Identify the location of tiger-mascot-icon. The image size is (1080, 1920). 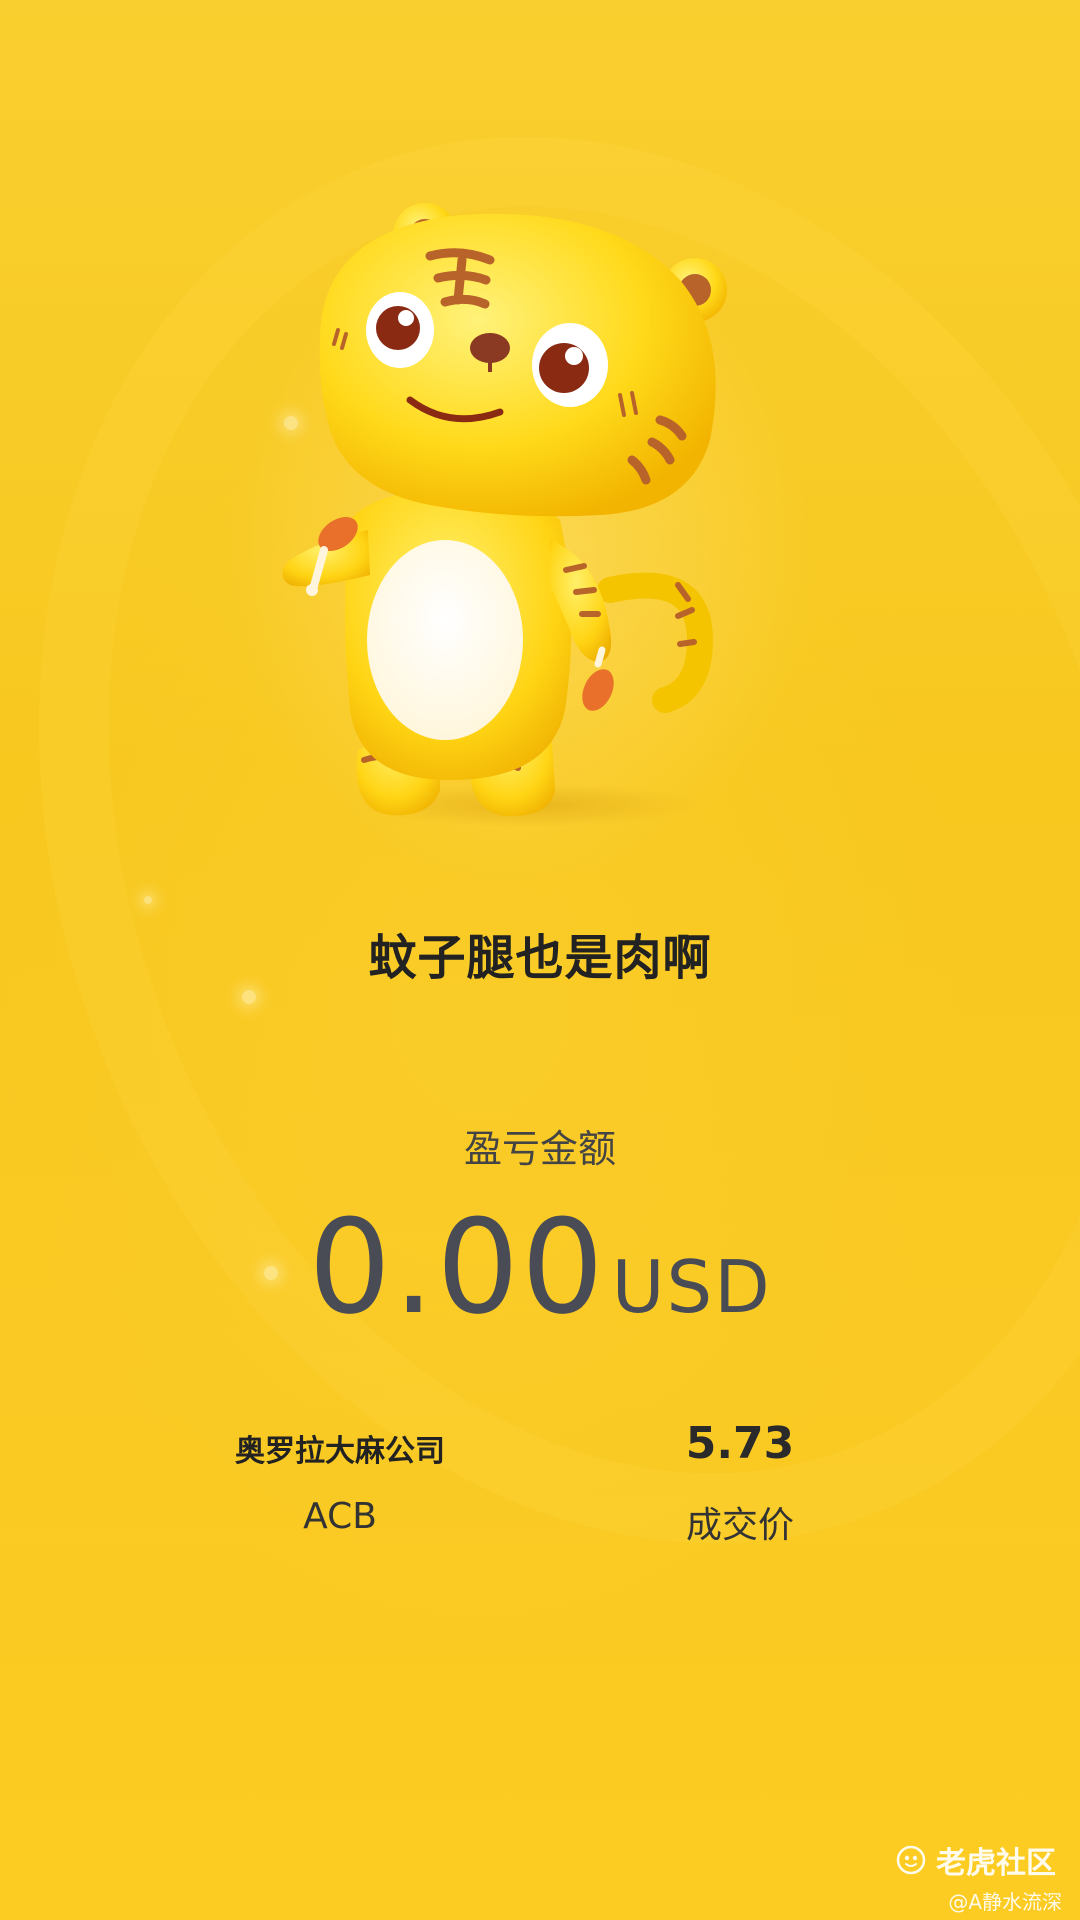
(520, 510).